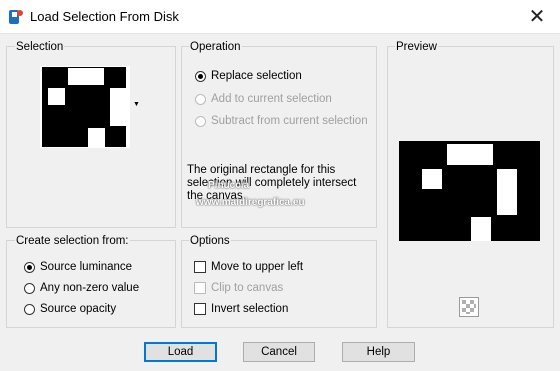 This screenshot has height=371, width=560. I want to click on add-to-selection-radio: Add to current selection, so click(263, 99).